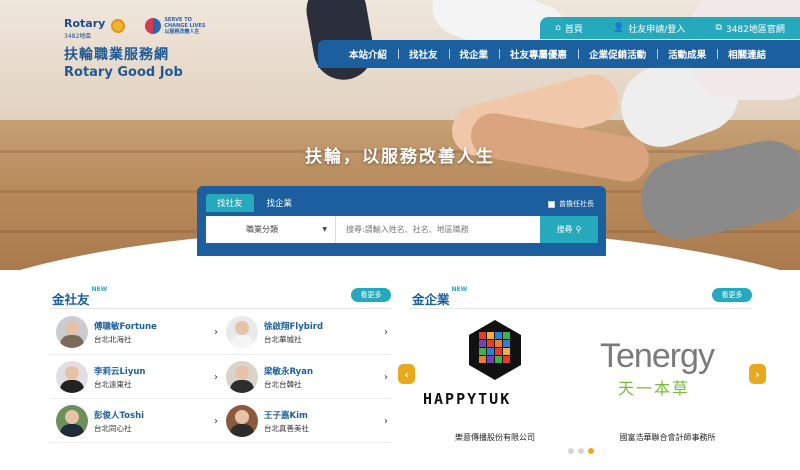 This screenshot has height=470, width=800. I want to click on tenergy-text: Tenergy, so click(657, 356).